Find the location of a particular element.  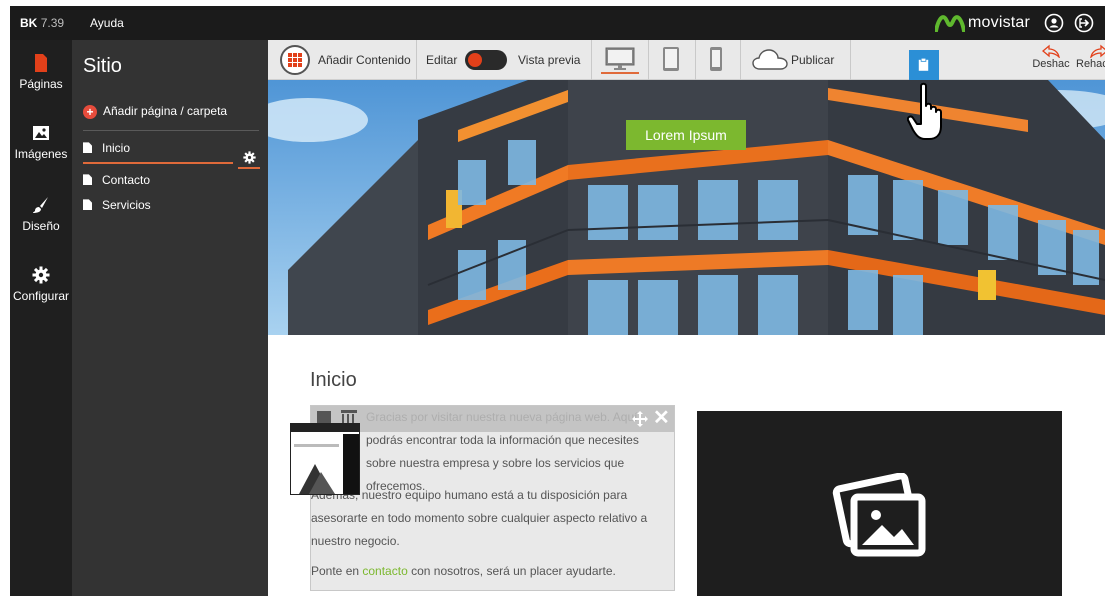

undo-icon is located at coordinates (1051, 51).